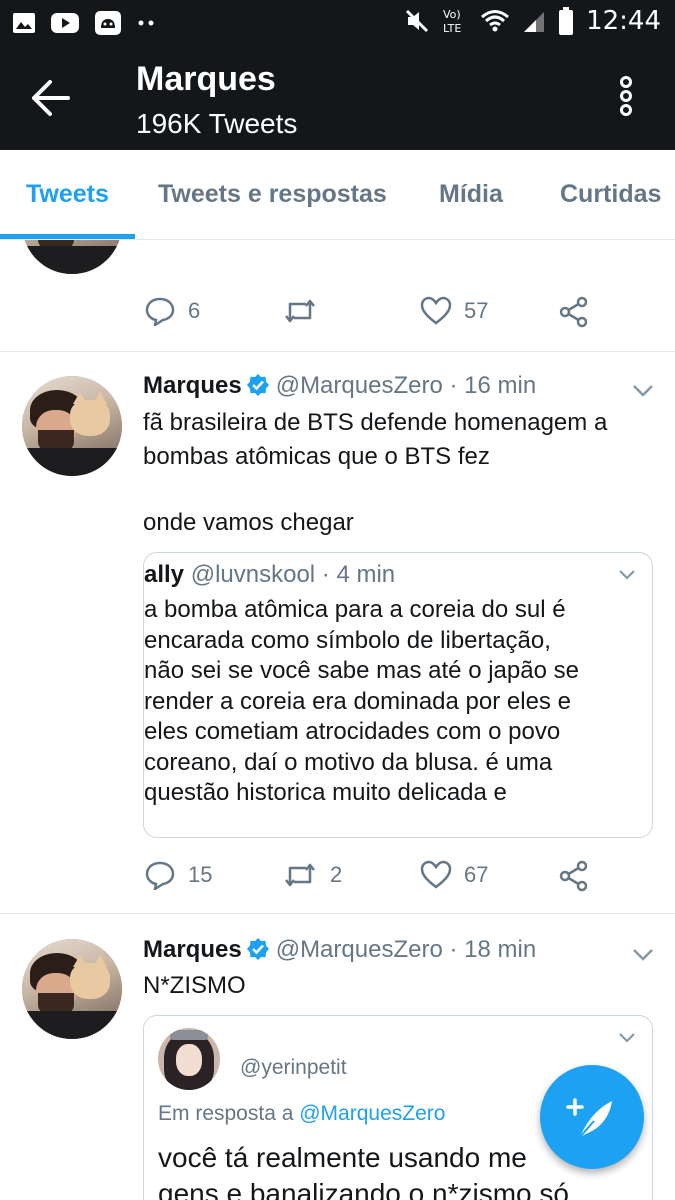 This screenshot has width=675, height=1200. What do you see at coordinates (454, 311) in the screenshot?
I see `like-button: 57` at bounding box center [454, 311].